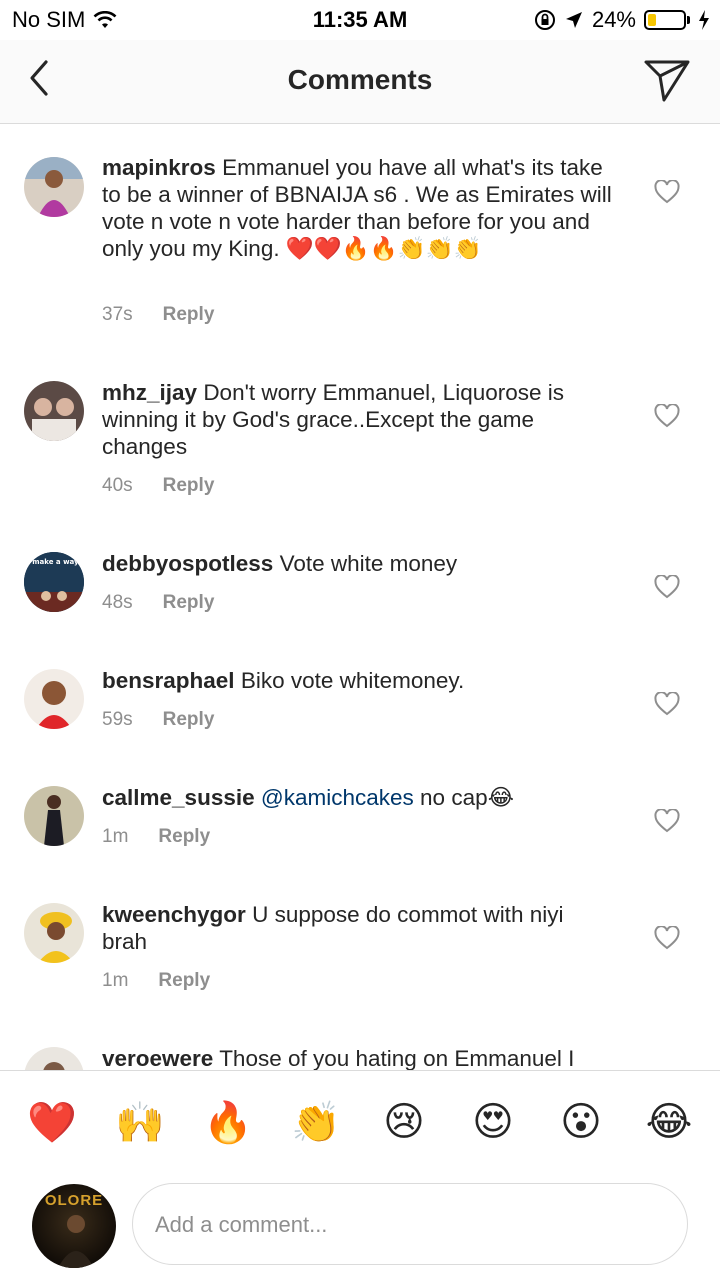 The image size is (720, 1280). I want to click on reaction-heart: ❤️, so click(52, 1122).